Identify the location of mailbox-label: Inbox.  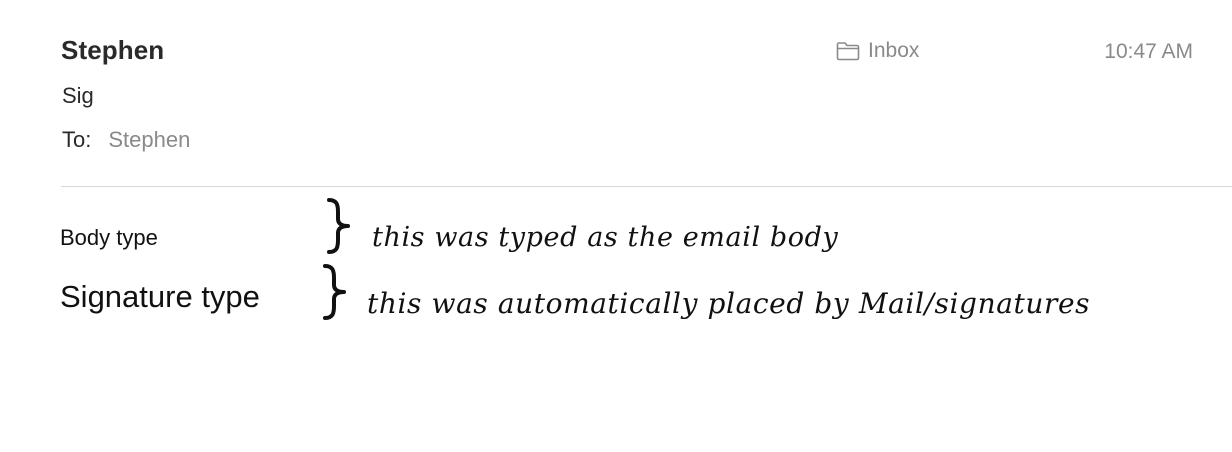
(894, 50).